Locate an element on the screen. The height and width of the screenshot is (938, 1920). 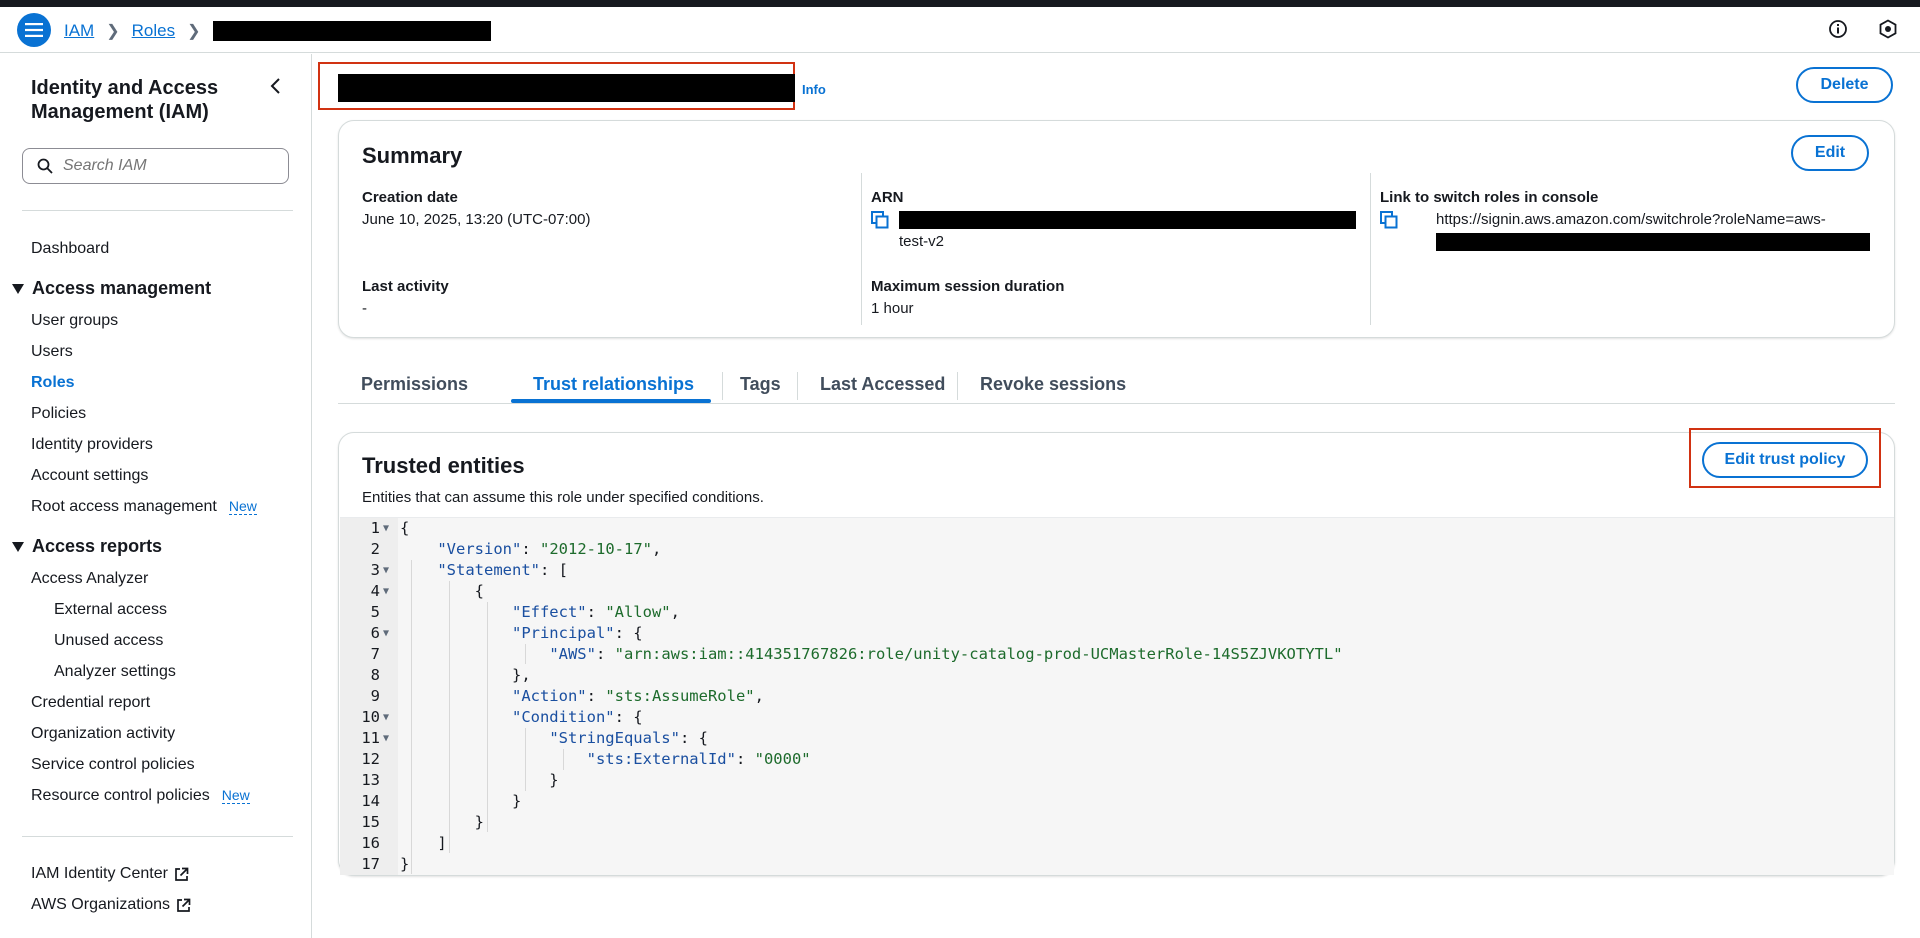
sidebar-item-resource-control-policies: Resource control policies New is located at coordinates (140, 796).